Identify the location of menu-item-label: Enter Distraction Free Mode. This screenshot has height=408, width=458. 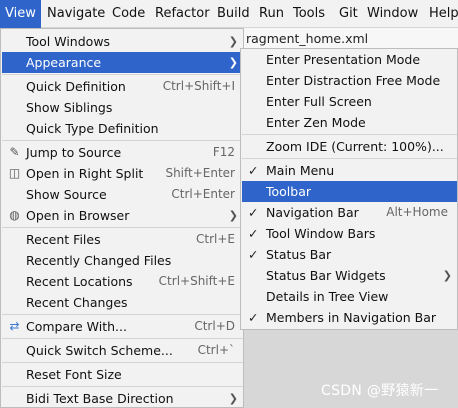
(353, 80).